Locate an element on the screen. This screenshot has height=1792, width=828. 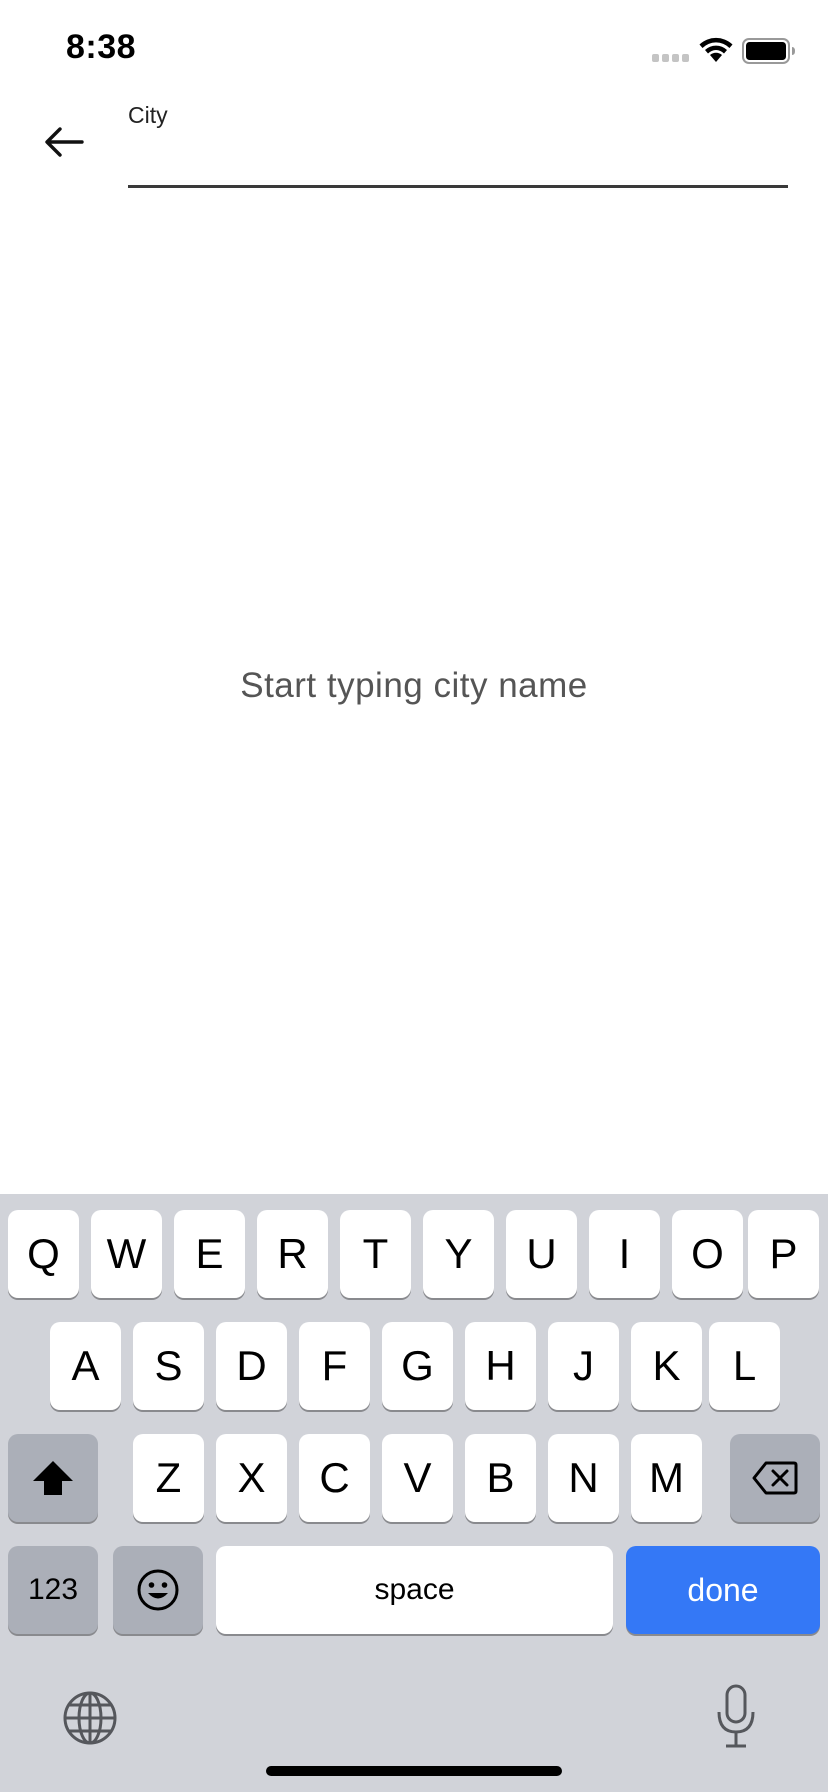
key-q: Q is located at coordinates (43, 1254).